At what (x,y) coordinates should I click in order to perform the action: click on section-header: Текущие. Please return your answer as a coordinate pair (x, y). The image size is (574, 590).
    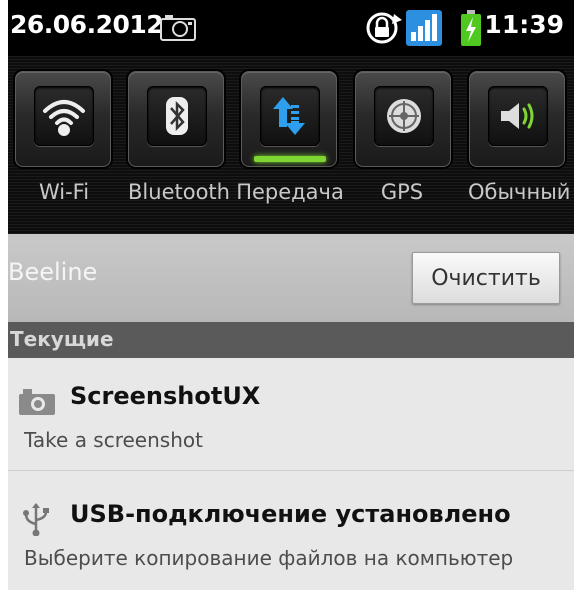
    Looking at the image, I should click on (291, 340).